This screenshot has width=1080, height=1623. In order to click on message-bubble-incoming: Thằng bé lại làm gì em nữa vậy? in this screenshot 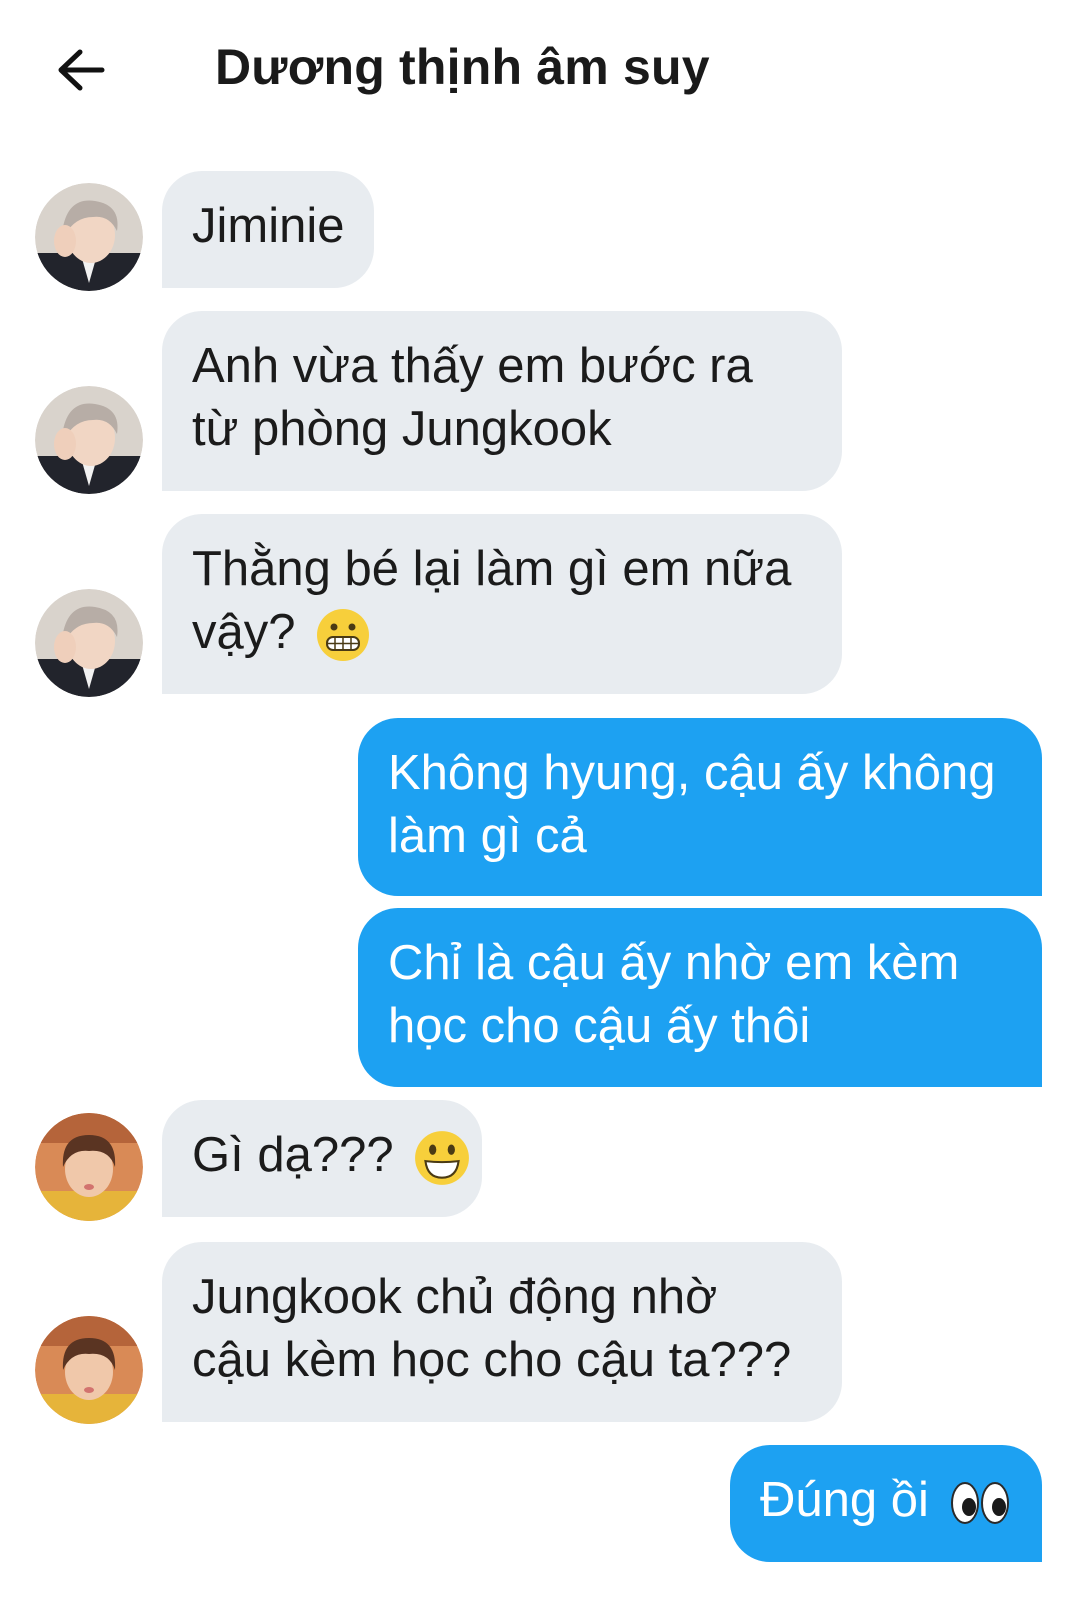, I will do `click(502, 604)`.